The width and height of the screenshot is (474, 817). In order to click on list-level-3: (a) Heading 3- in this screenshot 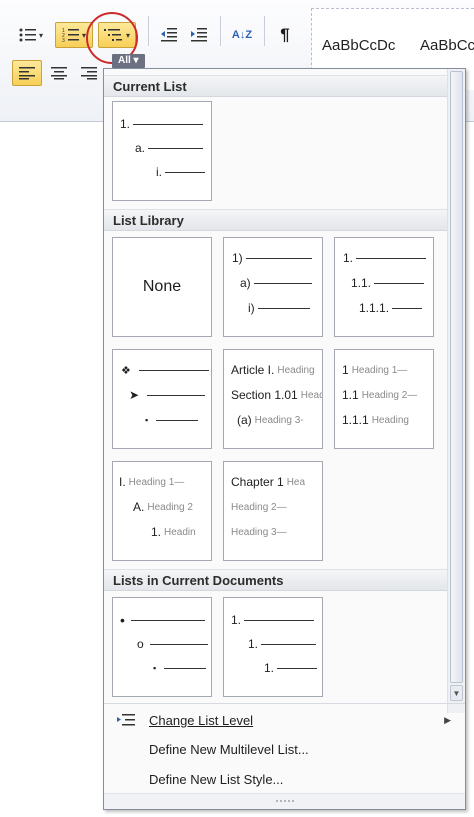, I will do `click(270, 420)`.